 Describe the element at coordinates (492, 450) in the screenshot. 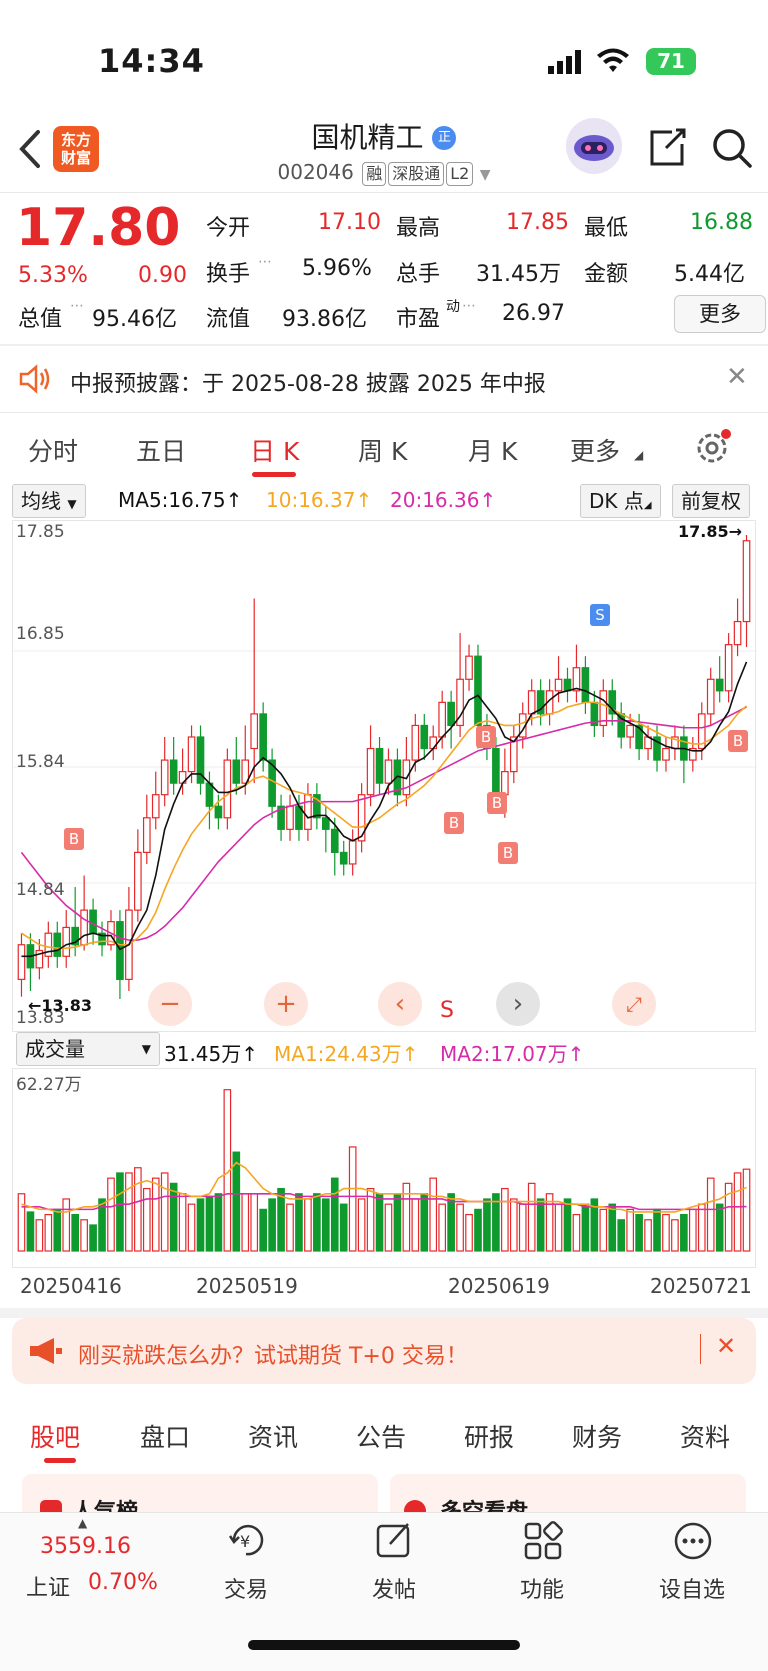

I see `tab-monthly-k: 月 K` at that location.